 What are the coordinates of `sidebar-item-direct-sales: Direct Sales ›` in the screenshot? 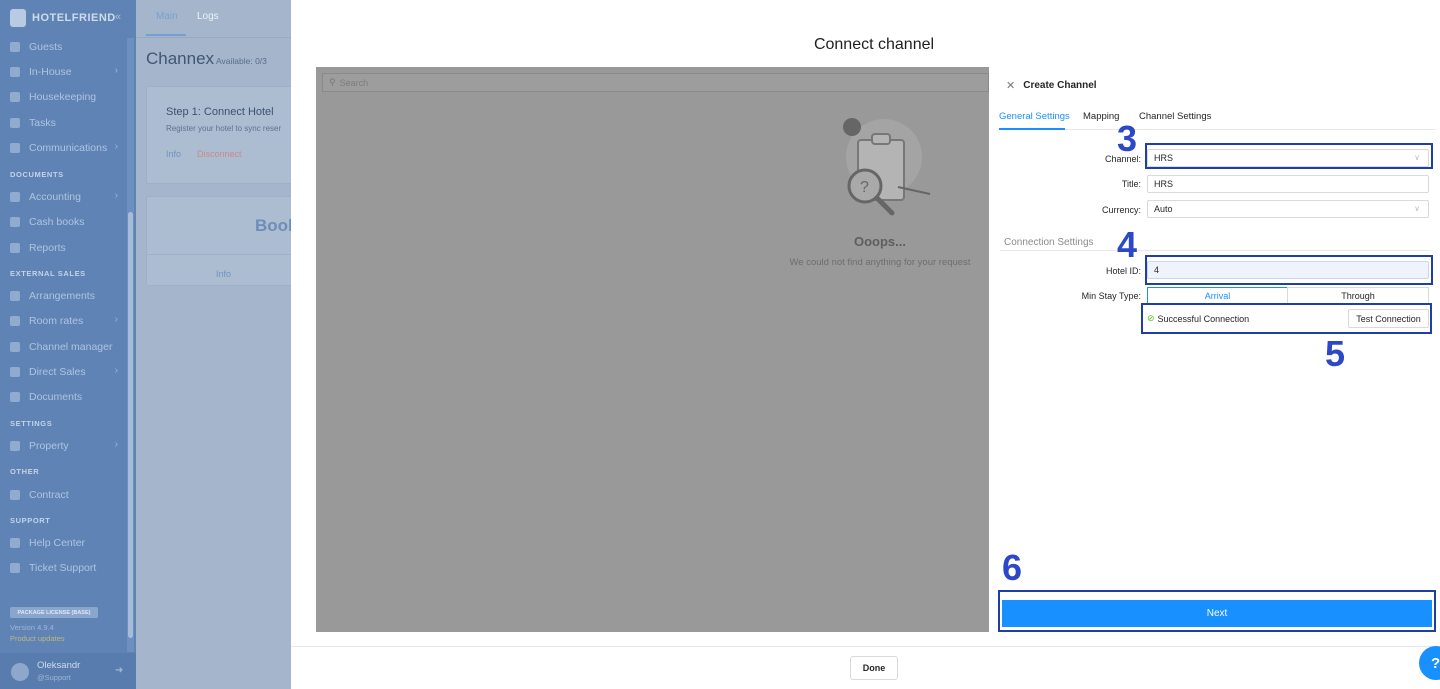 It's located at (66, 372).